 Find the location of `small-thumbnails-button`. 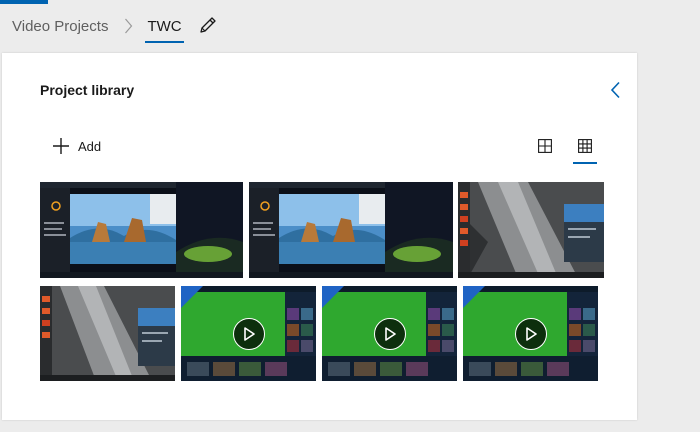

small-thumbnails-button is located at coordinates (585, 149).